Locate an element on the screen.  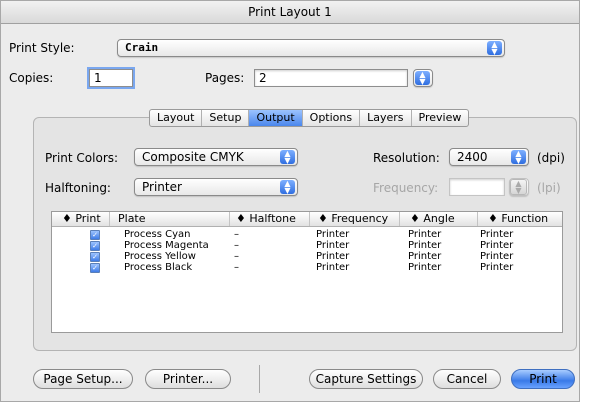
pages-popup-button: ▲ ▼ is located at coordinates (423, 78).